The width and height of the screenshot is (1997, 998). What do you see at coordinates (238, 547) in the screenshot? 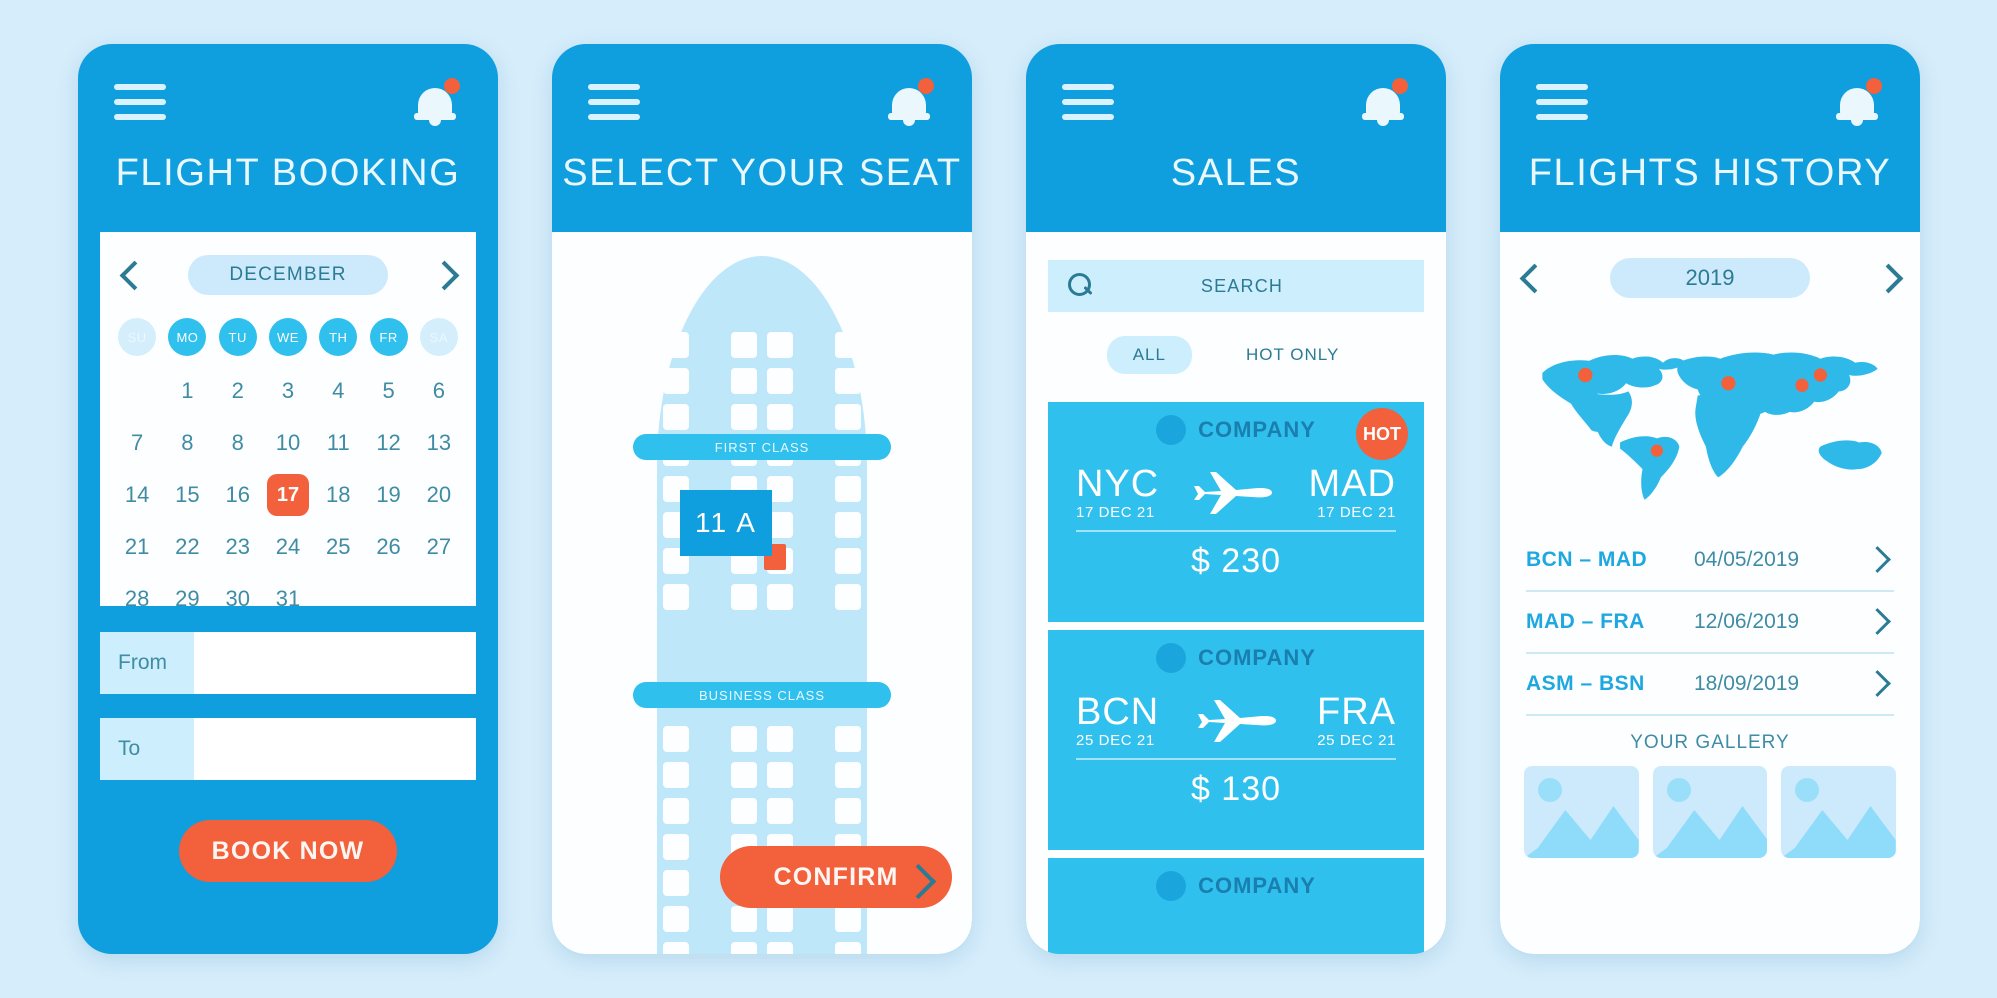
I see `calendar-day: 23` at bounding box center [238, 547].